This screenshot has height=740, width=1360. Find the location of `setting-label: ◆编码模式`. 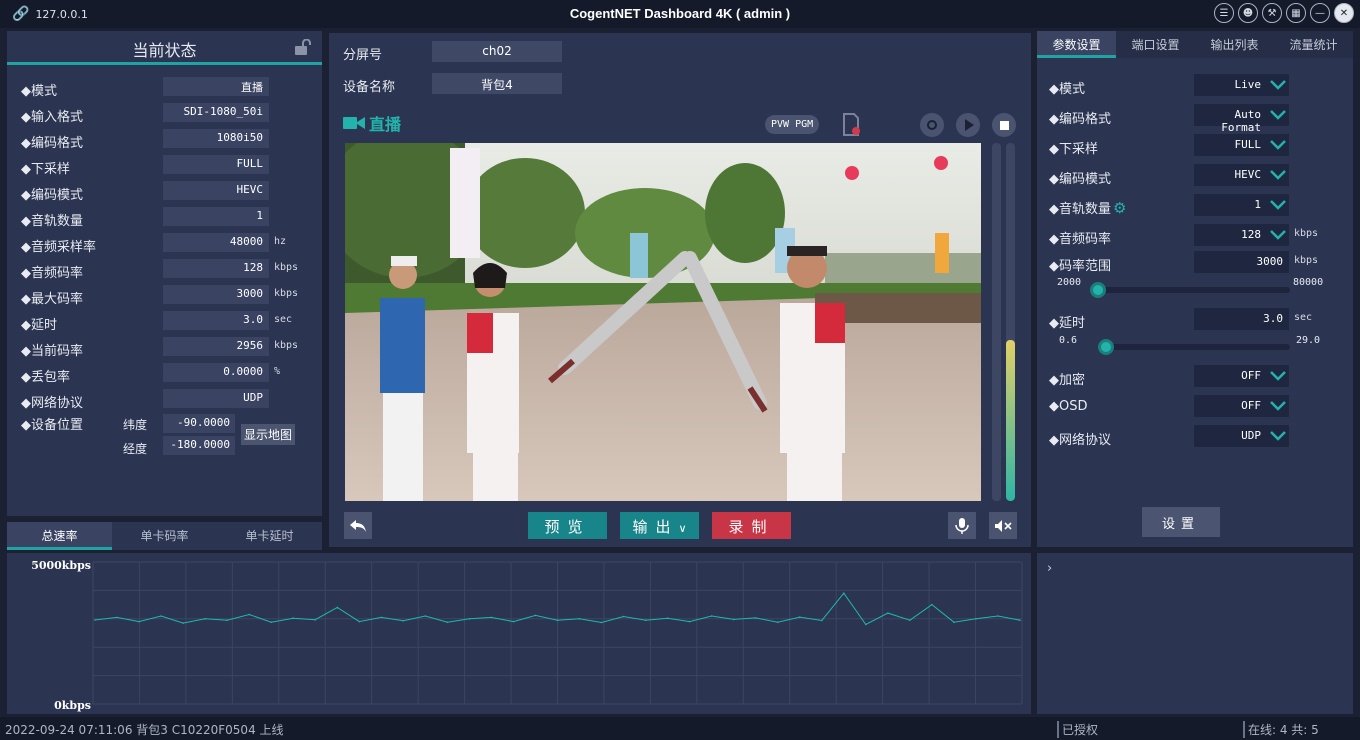

setting-label: ◆编码模式 is located at coordinates (1080, 177).